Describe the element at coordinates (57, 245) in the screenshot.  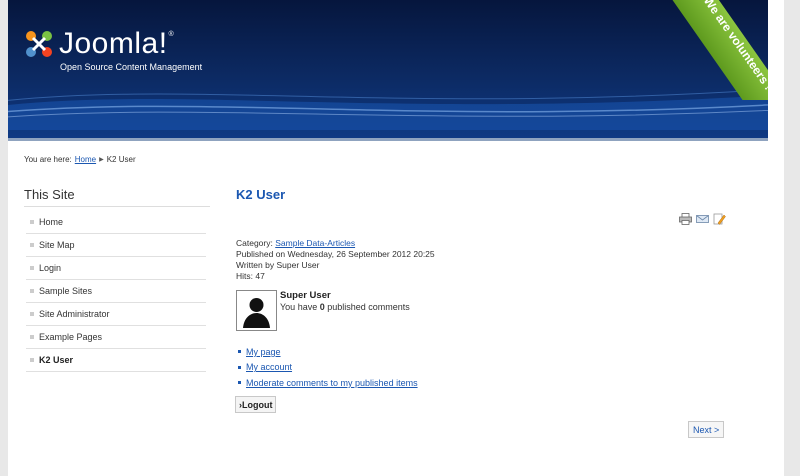
I see `sidebar-item-label: Site Map` at that location.